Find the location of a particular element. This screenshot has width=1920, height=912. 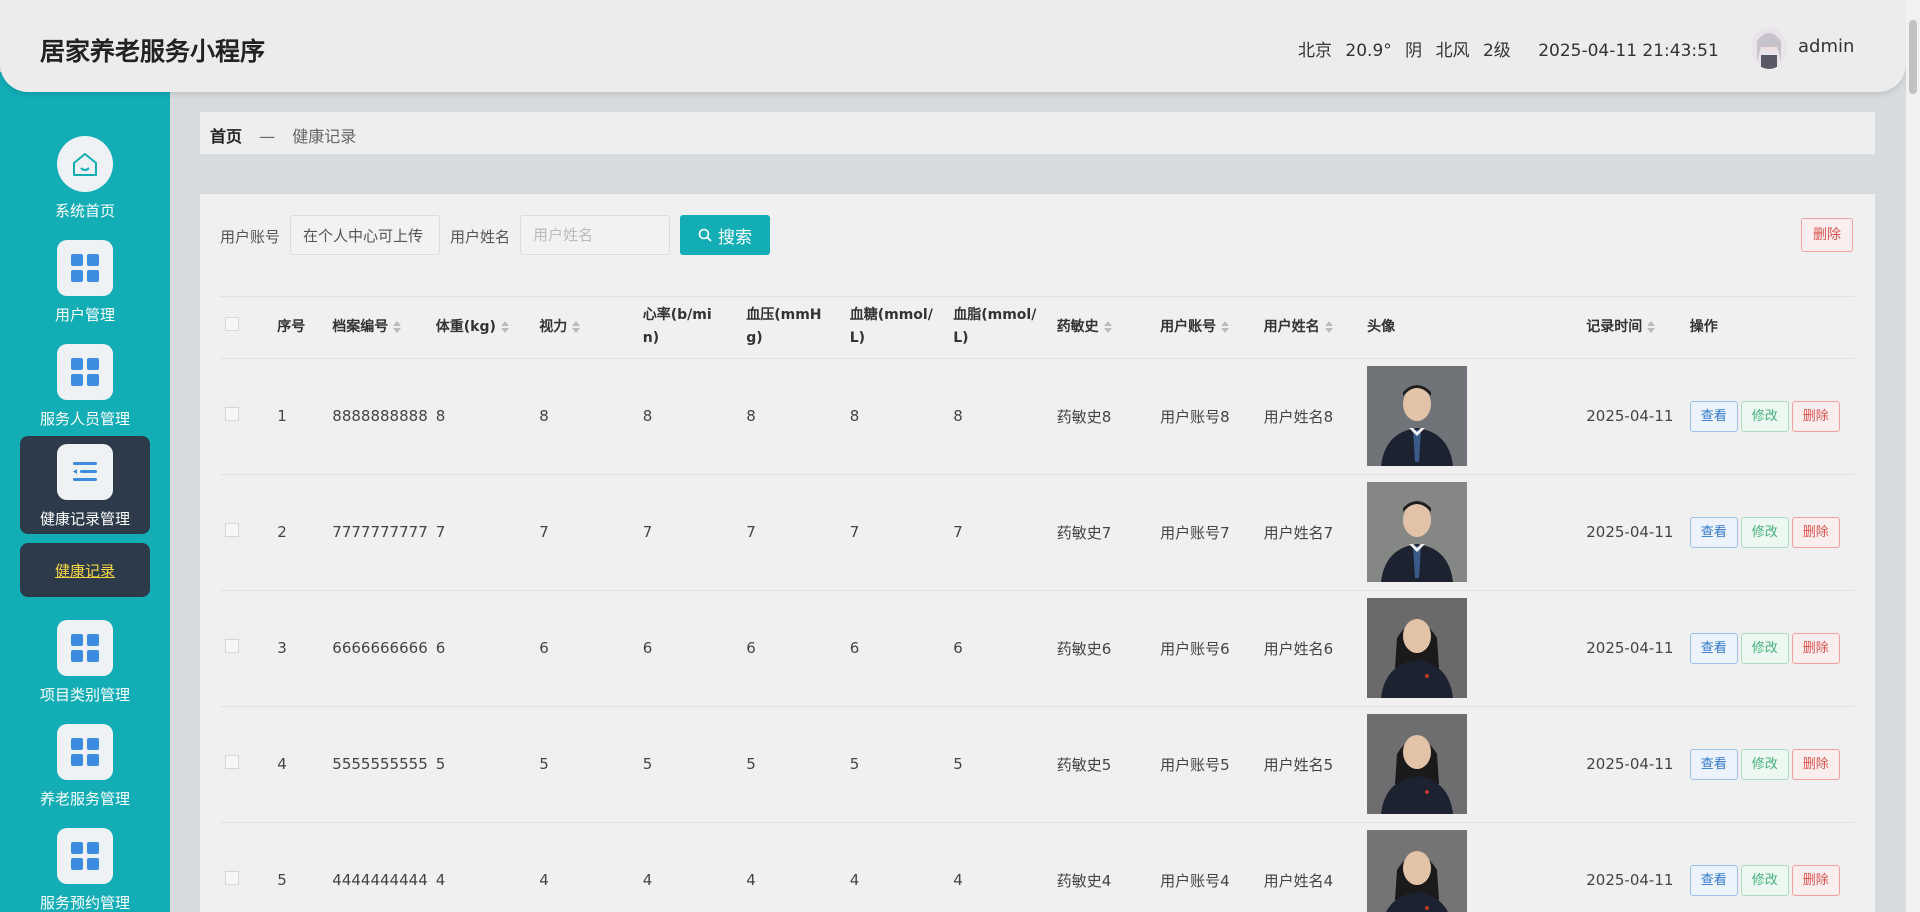

sidebar-subitem-health-record: 健康记录 is located at coordinates (85, 570).